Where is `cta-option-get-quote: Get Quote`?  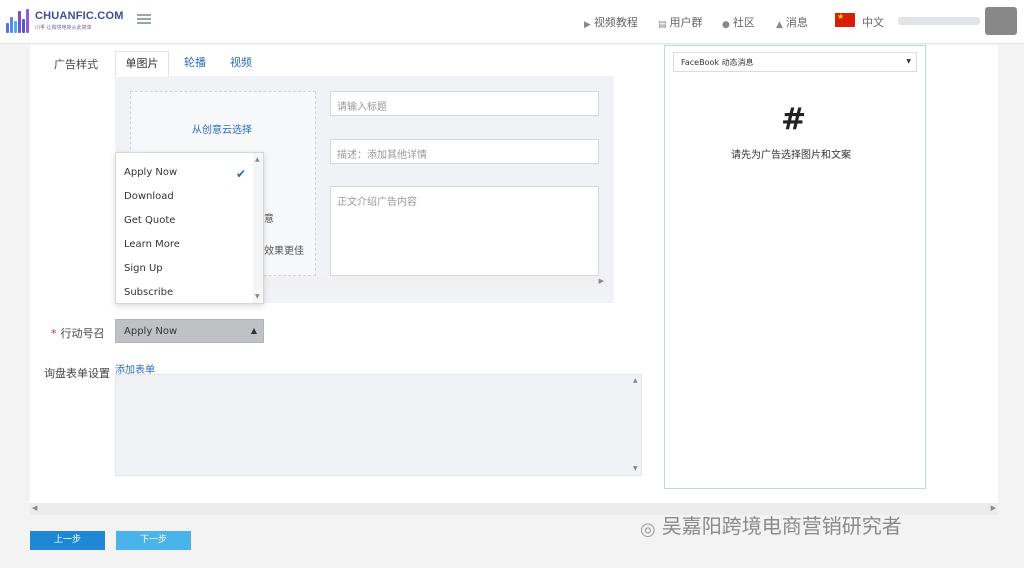
cta-option-get-quote: Get Quote is located at coordinates (149, 220).